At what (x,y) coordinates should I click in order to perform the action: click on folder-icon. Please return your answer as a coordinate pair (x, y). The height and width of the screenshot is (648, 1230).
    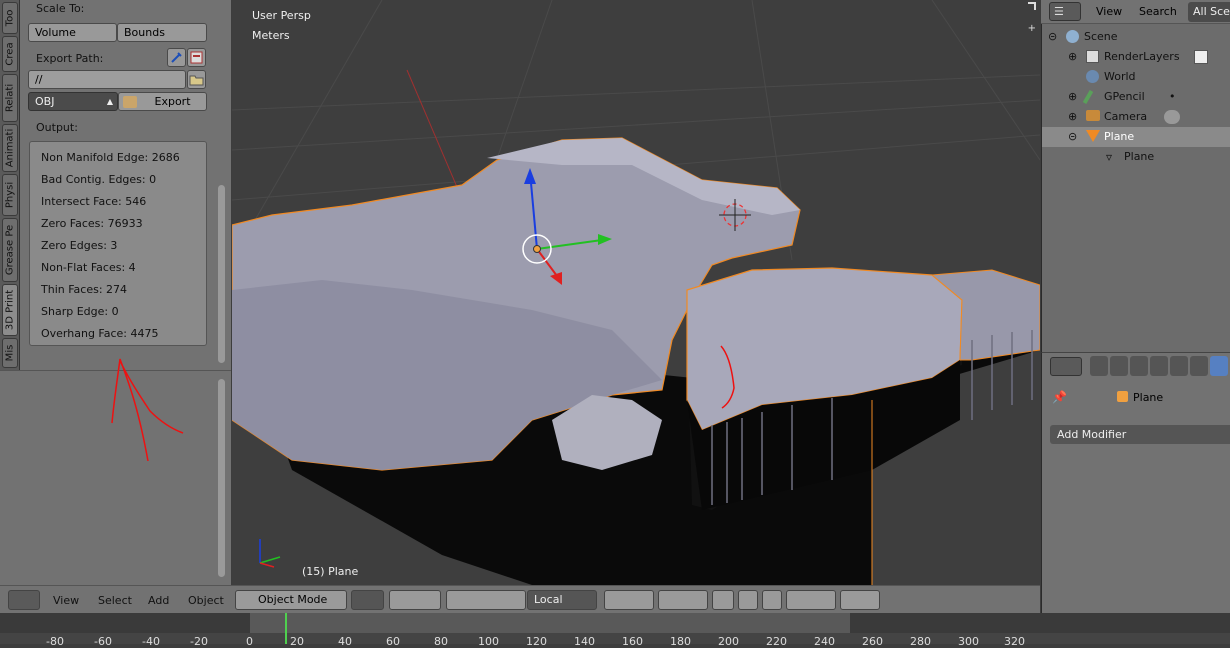
    Looking at the image, I should click on (196, 79).